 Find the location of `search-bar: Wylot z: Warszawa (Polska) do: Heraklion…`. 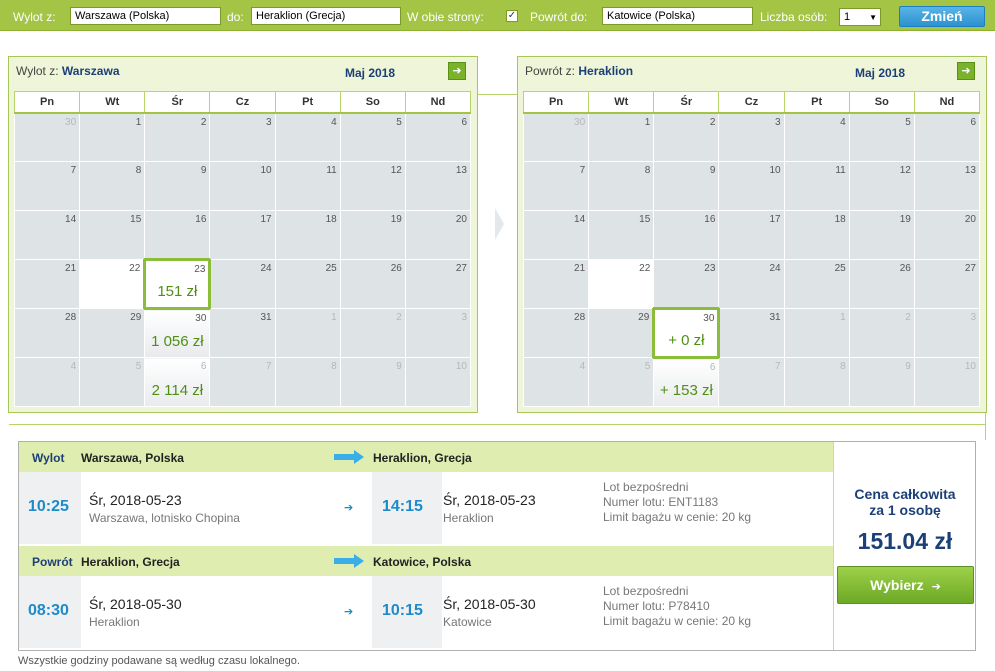

search-bar: Wylot z: Warszawa (Polska) do: Heraklion… is located at coordinates (497, 15).